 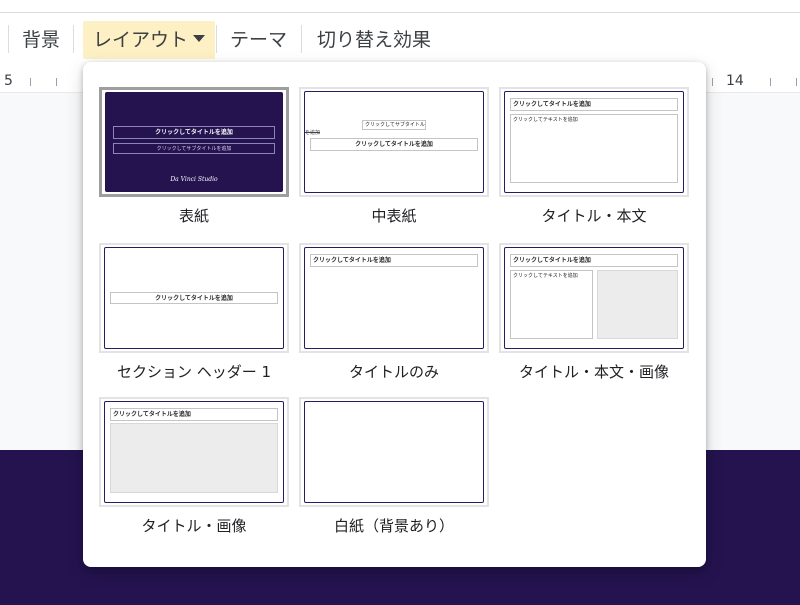 I want to click on layout-option-title-body: クリックしてタイトルを追加 クリックしてテキストを追加, so click(x=594, y=142).